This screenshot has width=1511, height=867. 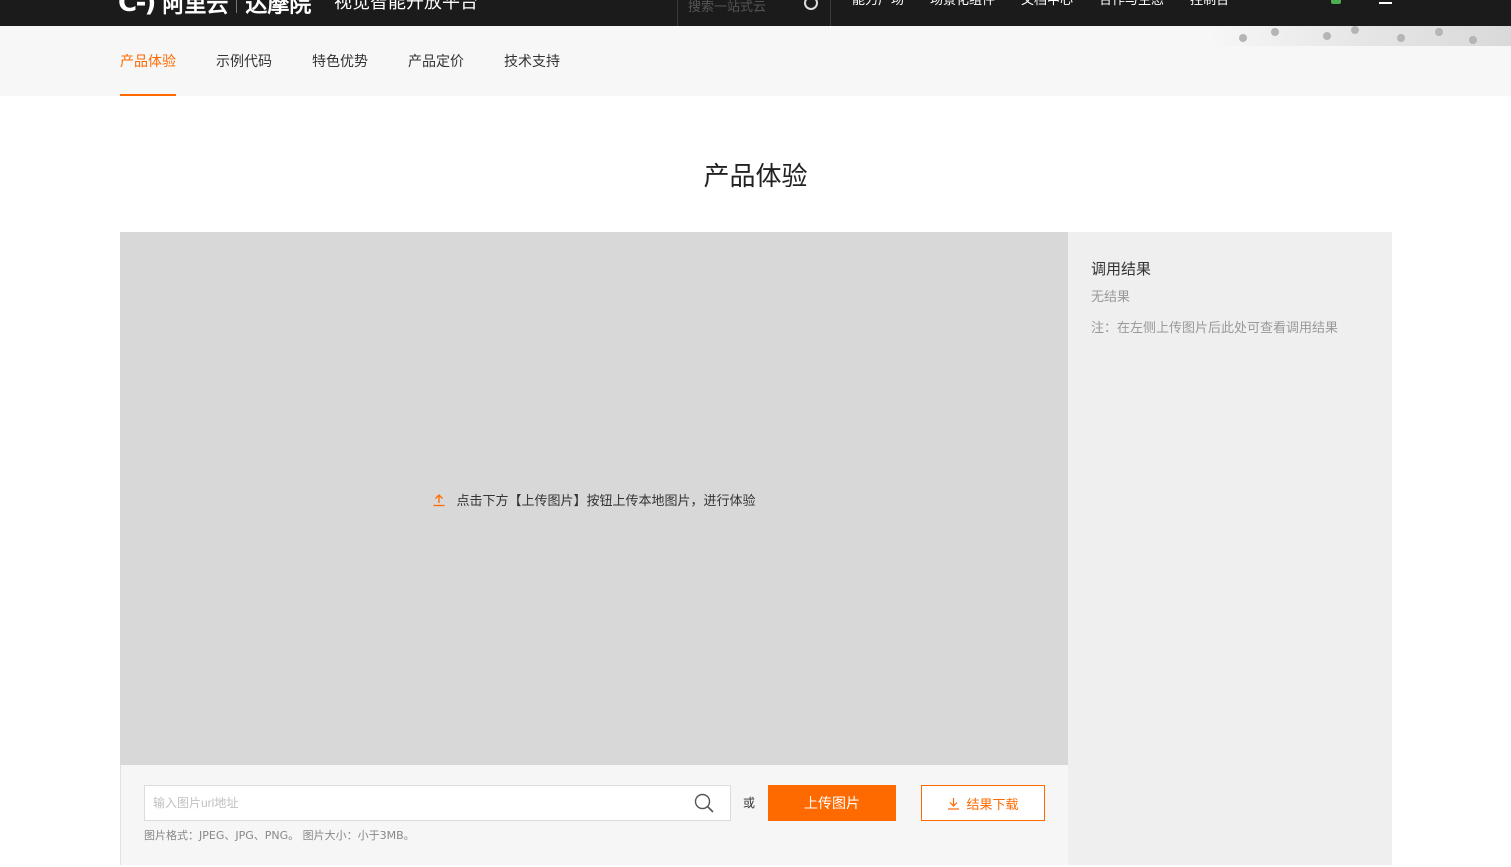 I want to click on upload-hint: 点击下方【上传图片】按钮上传本地图片，进行体验, so click(x=594, y=499).